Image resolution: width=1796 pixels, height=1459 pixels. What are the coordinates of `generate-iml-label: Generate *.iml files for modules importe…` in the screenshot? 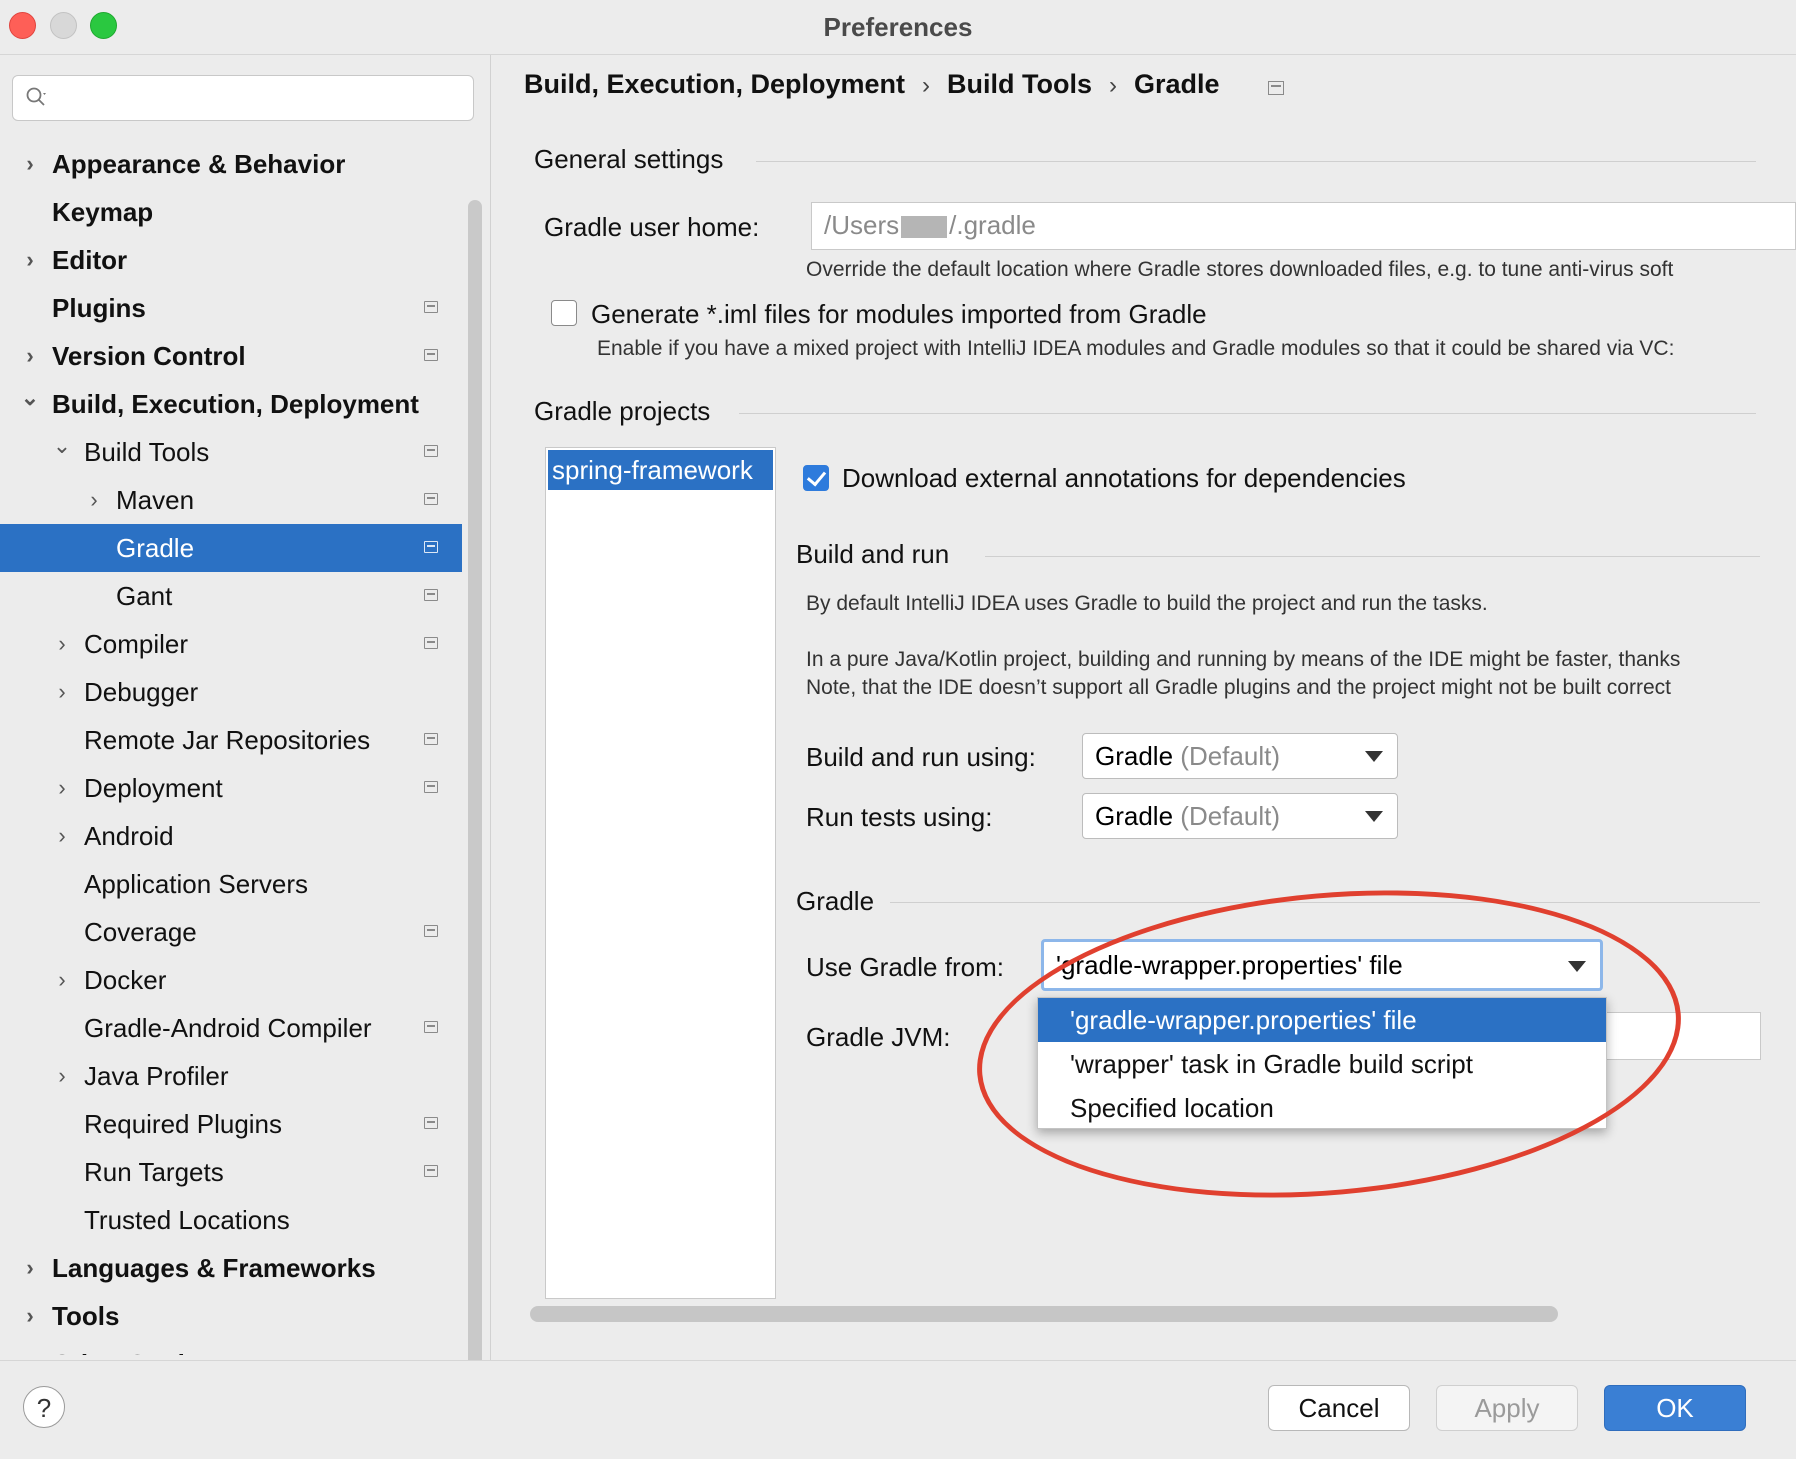 It's located at (899, 314).